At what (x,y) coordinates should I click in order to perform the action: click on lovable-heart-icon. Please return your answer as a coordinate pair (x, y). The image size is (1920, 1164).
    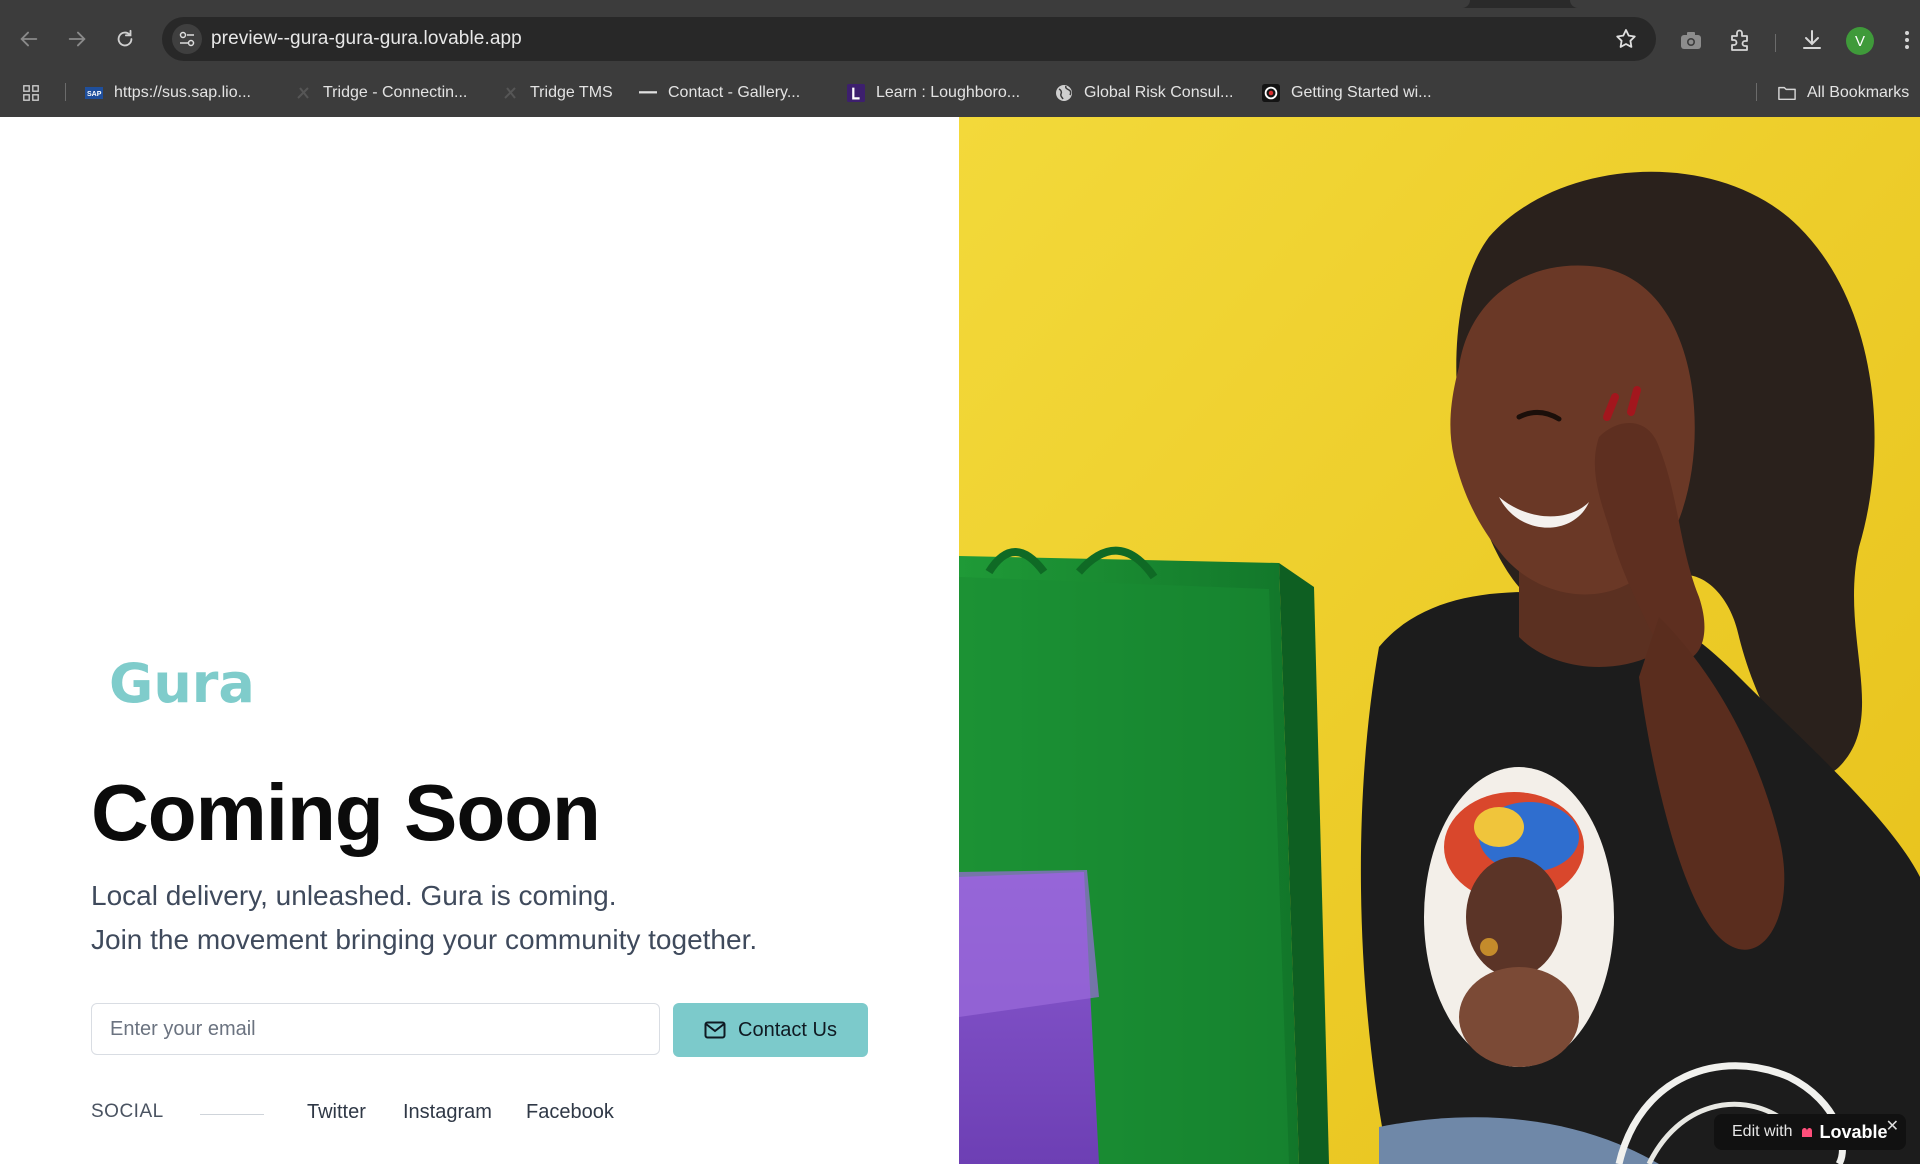
    Looking at the image, I should click on (1807, 1132).